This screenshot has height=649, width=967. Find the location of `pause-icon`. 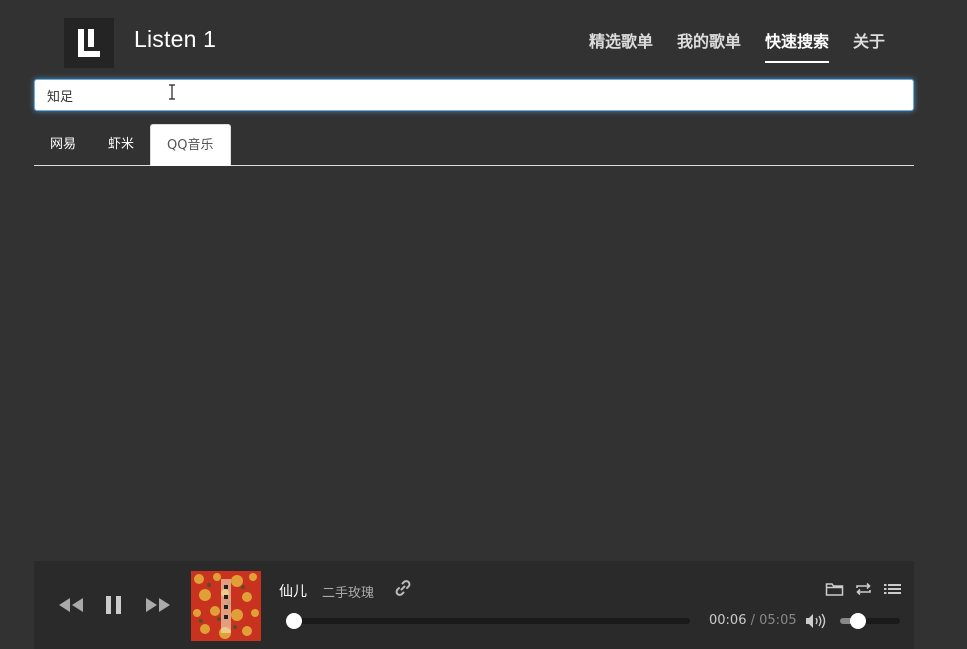

pause-icon is located at coordinates (114, 605).